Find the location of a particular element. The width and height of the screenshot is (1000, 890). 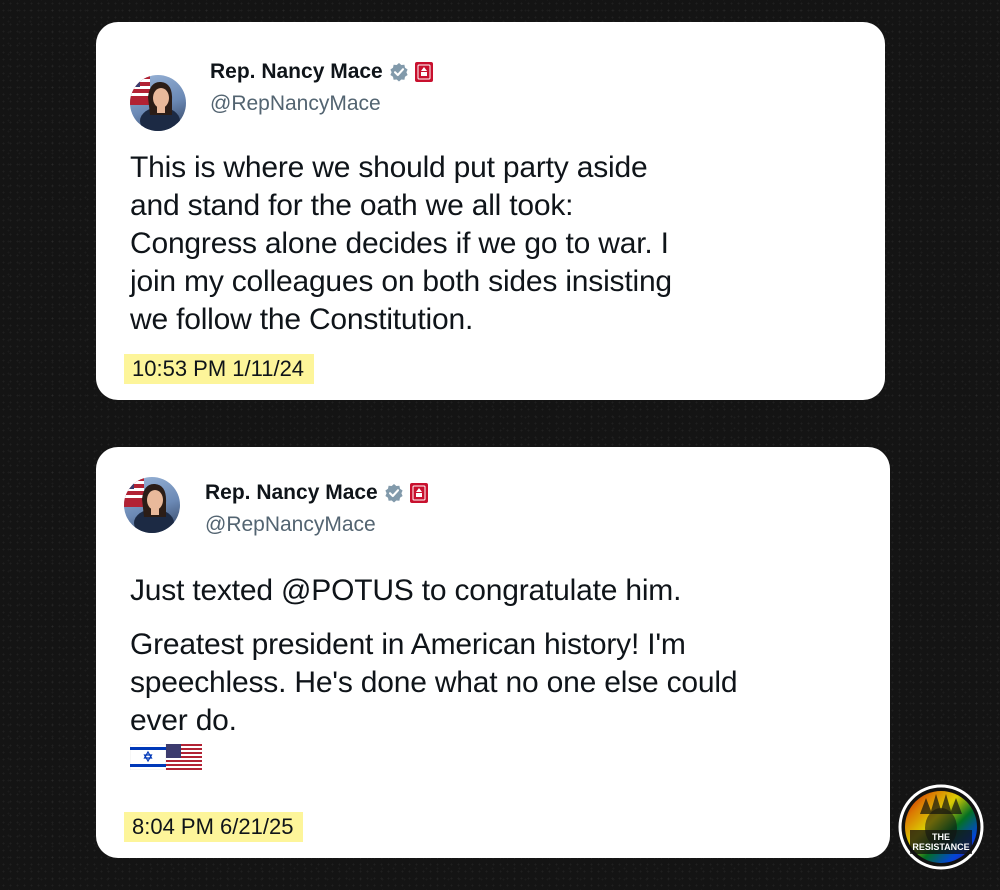

flag-emoji-row is located at coordinates (166, 757).